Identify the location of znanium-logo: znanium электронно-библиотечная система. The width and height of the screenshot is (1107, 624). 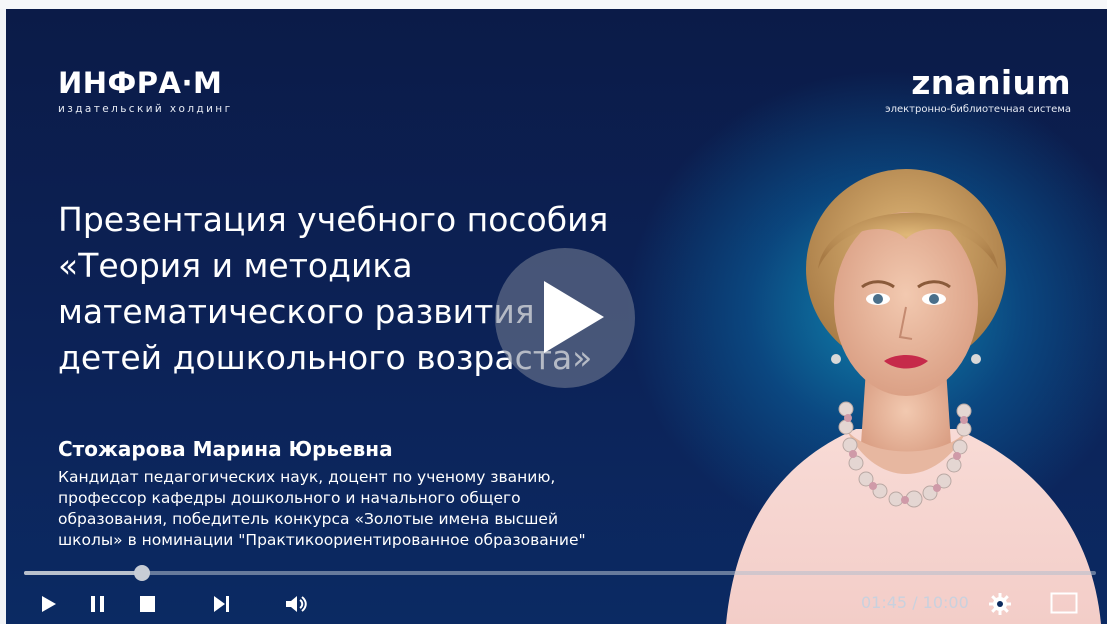
(978, 89).